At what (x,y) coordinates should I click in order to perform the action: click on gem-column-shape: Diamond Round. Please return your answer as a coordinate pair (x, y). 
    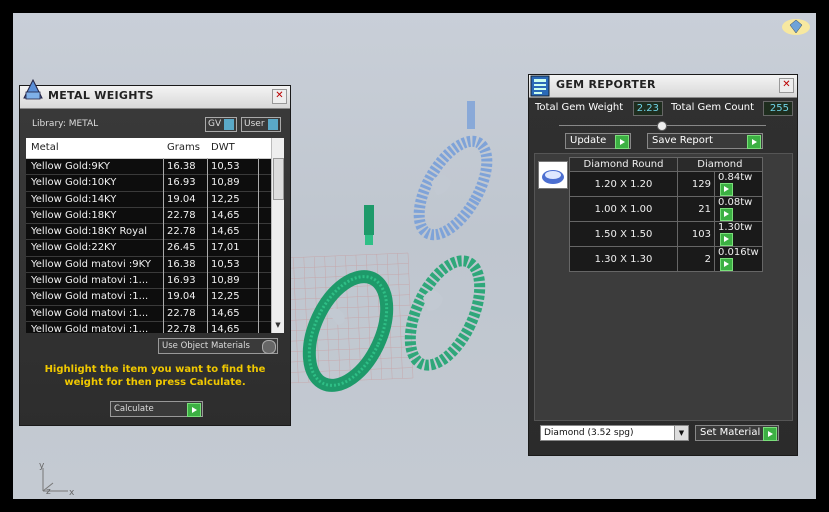
    Looking at the image, I should click on (623, 164).